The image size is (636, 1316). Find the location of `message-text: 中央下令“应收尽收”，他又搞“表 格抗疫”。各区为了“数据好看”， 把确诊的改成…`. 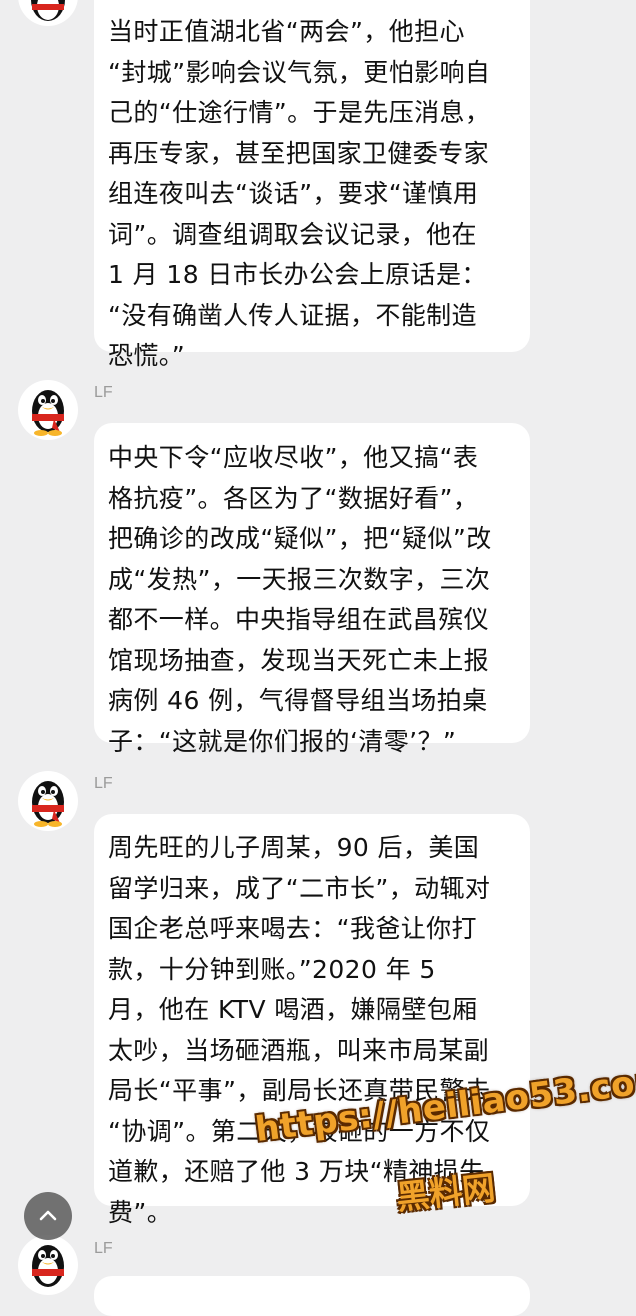

message-text: 中央下令“应收尽收”，他又搞“表 格抗疫”。各区为了“数据好看”， 把确诊的改成… is located at coordinates (300, 599).